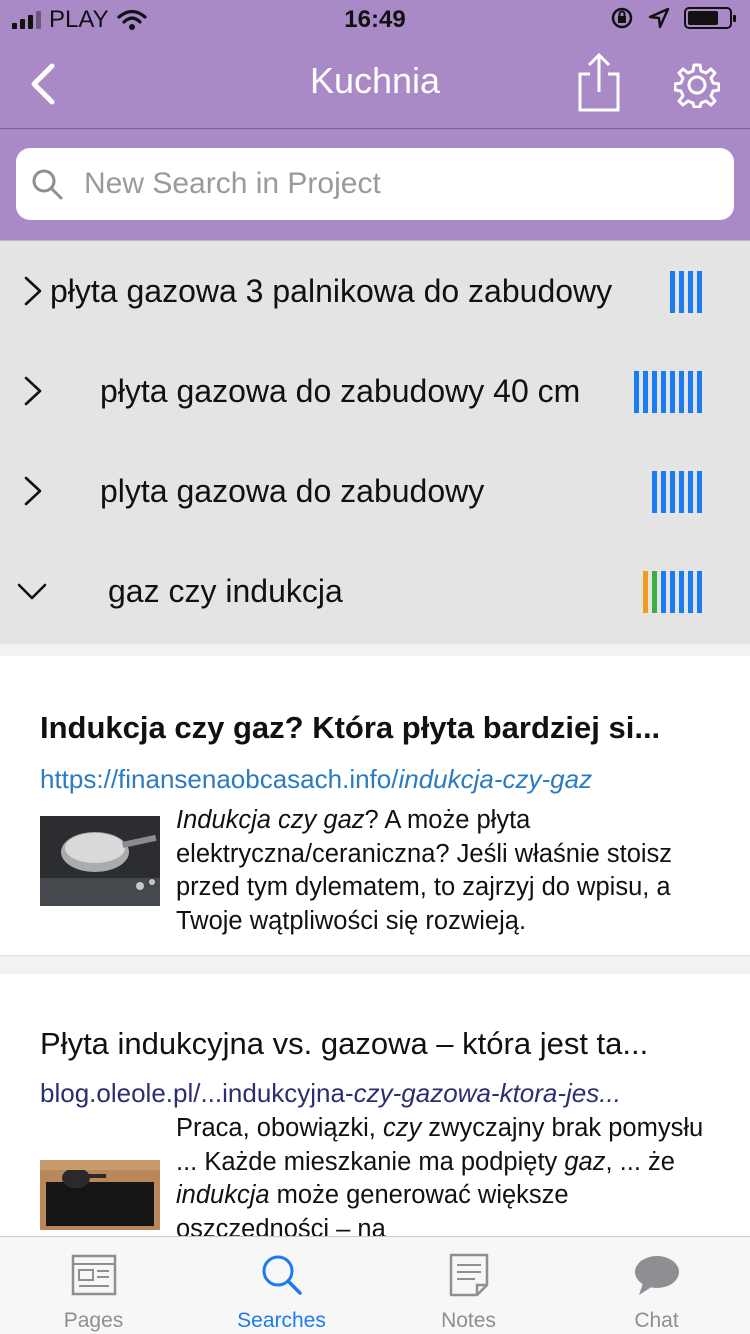 The height and width of the screenshot is (1334, 750). What do you see at coordinates (375, 20) in the screenshot?
I see `status-bar: PLAY 16:49` at bounding box center [375, 20].